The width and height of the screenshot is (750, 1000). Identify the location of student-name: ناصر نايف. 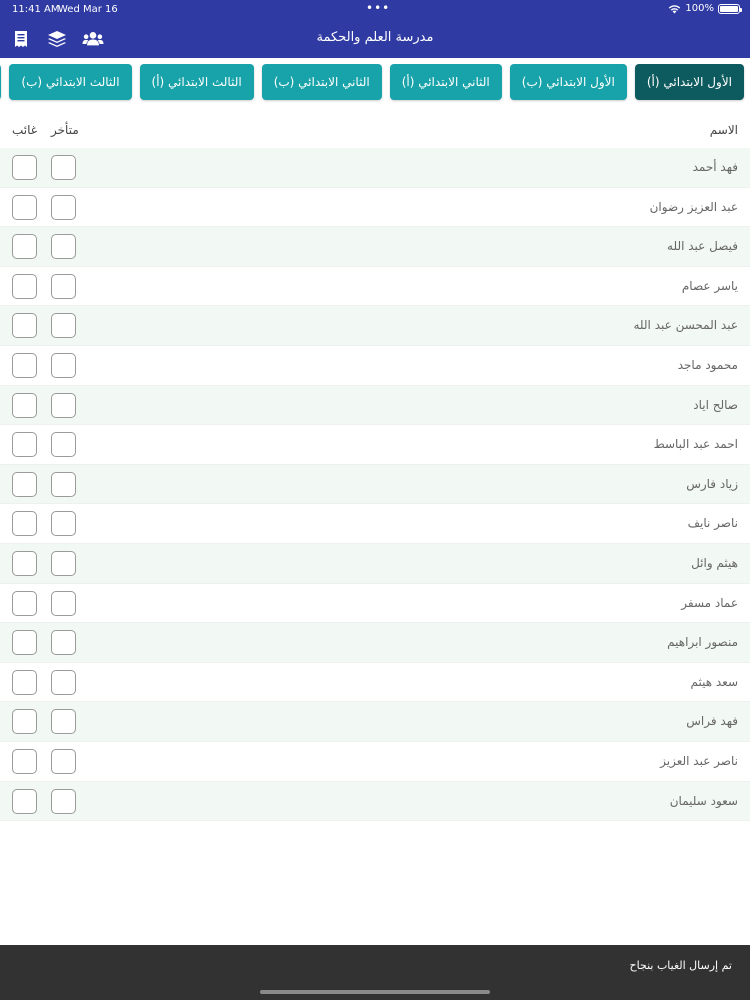
(712, 523).